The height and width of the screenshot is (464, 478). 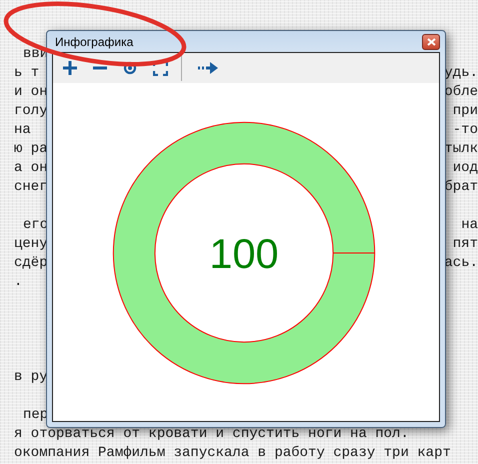 I want to click on document-text: сдёр, so click(x=31, y=263).